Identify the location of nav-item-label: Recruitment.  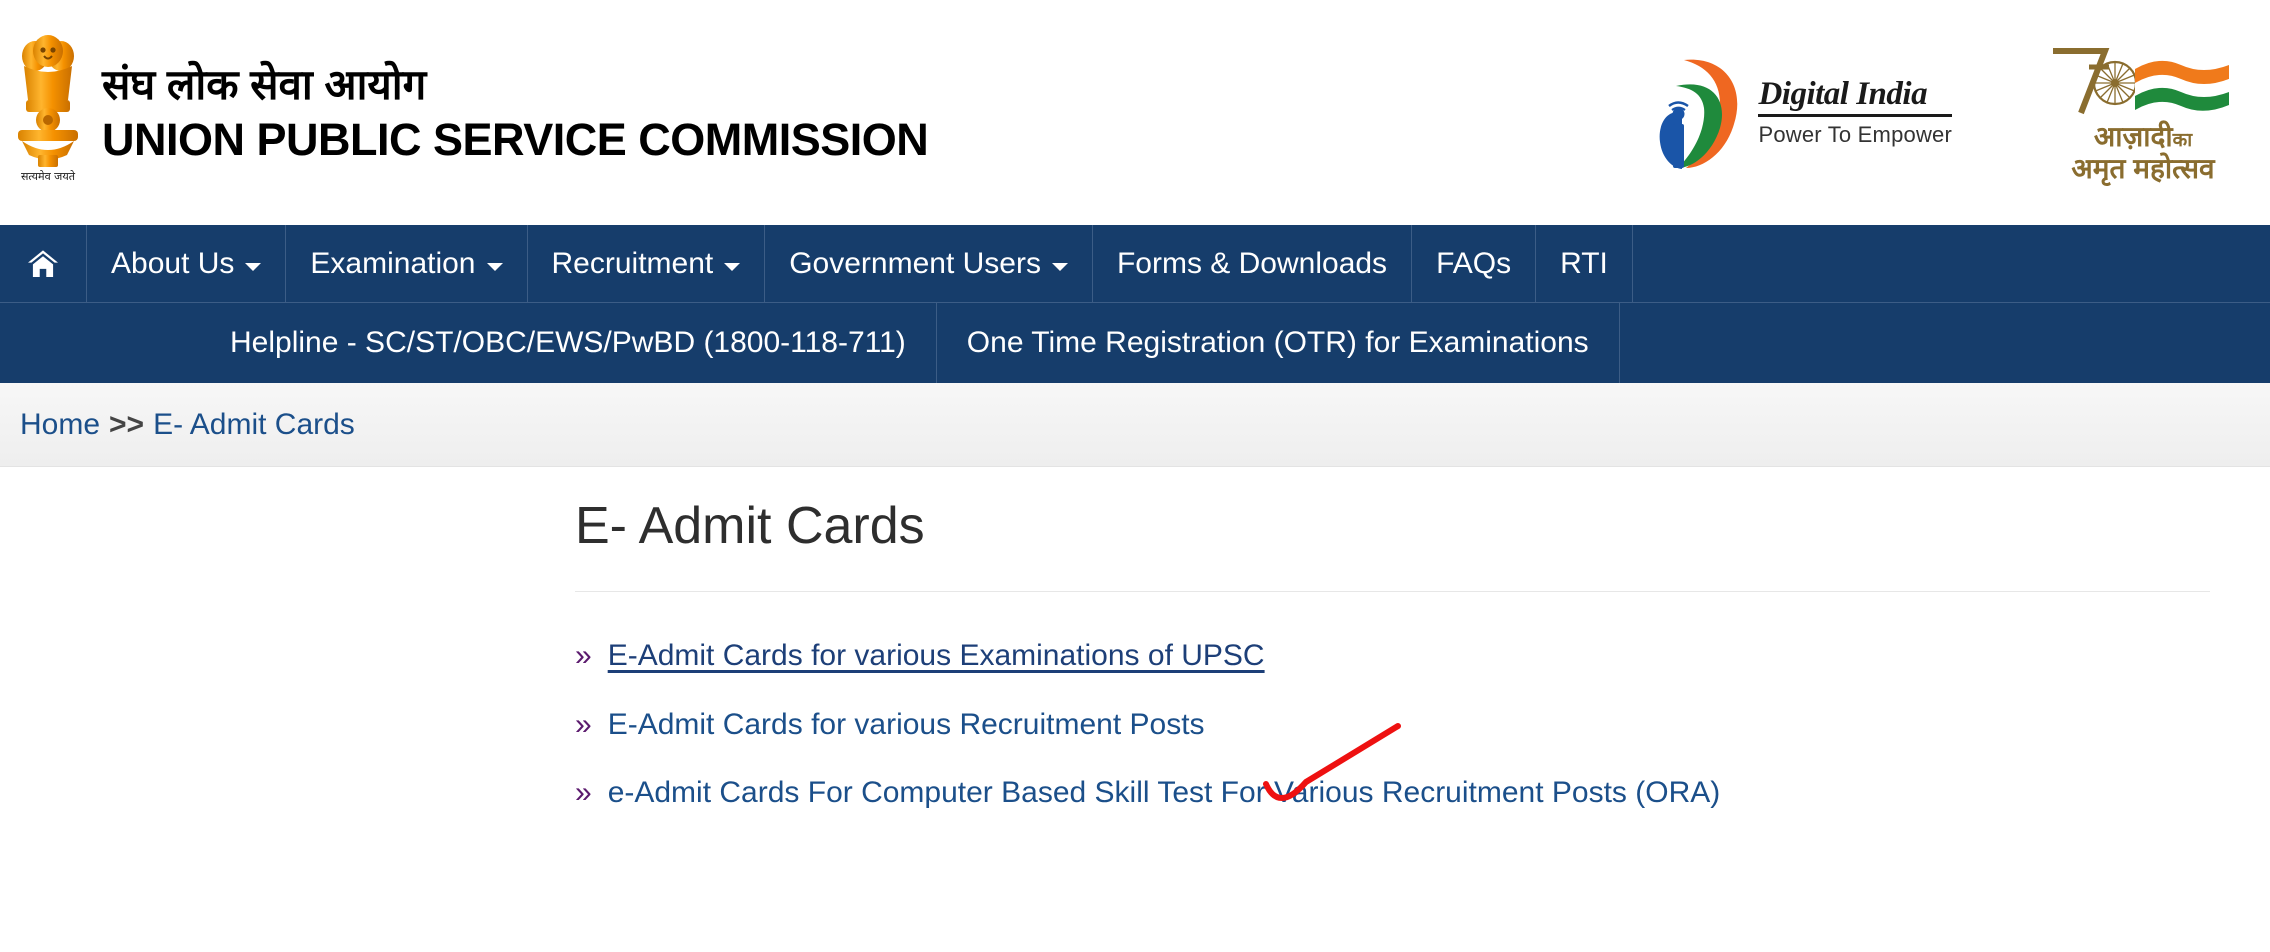
(632, 263).